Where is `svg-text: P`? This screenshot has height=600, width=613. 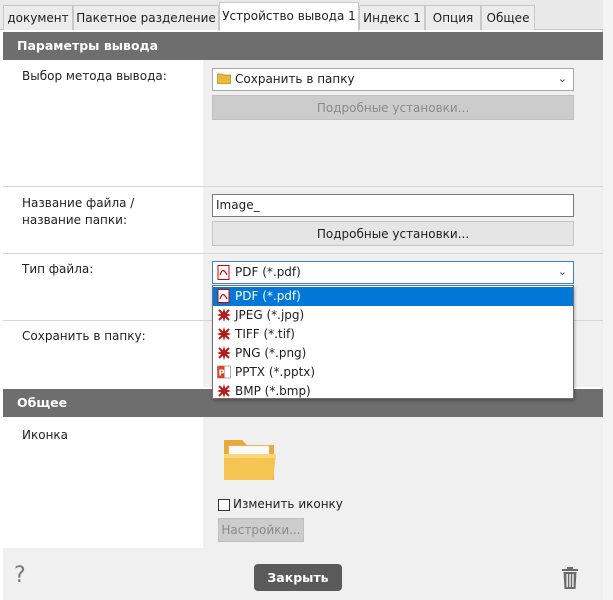 svg-text: P is located at coordinates (222, 373).